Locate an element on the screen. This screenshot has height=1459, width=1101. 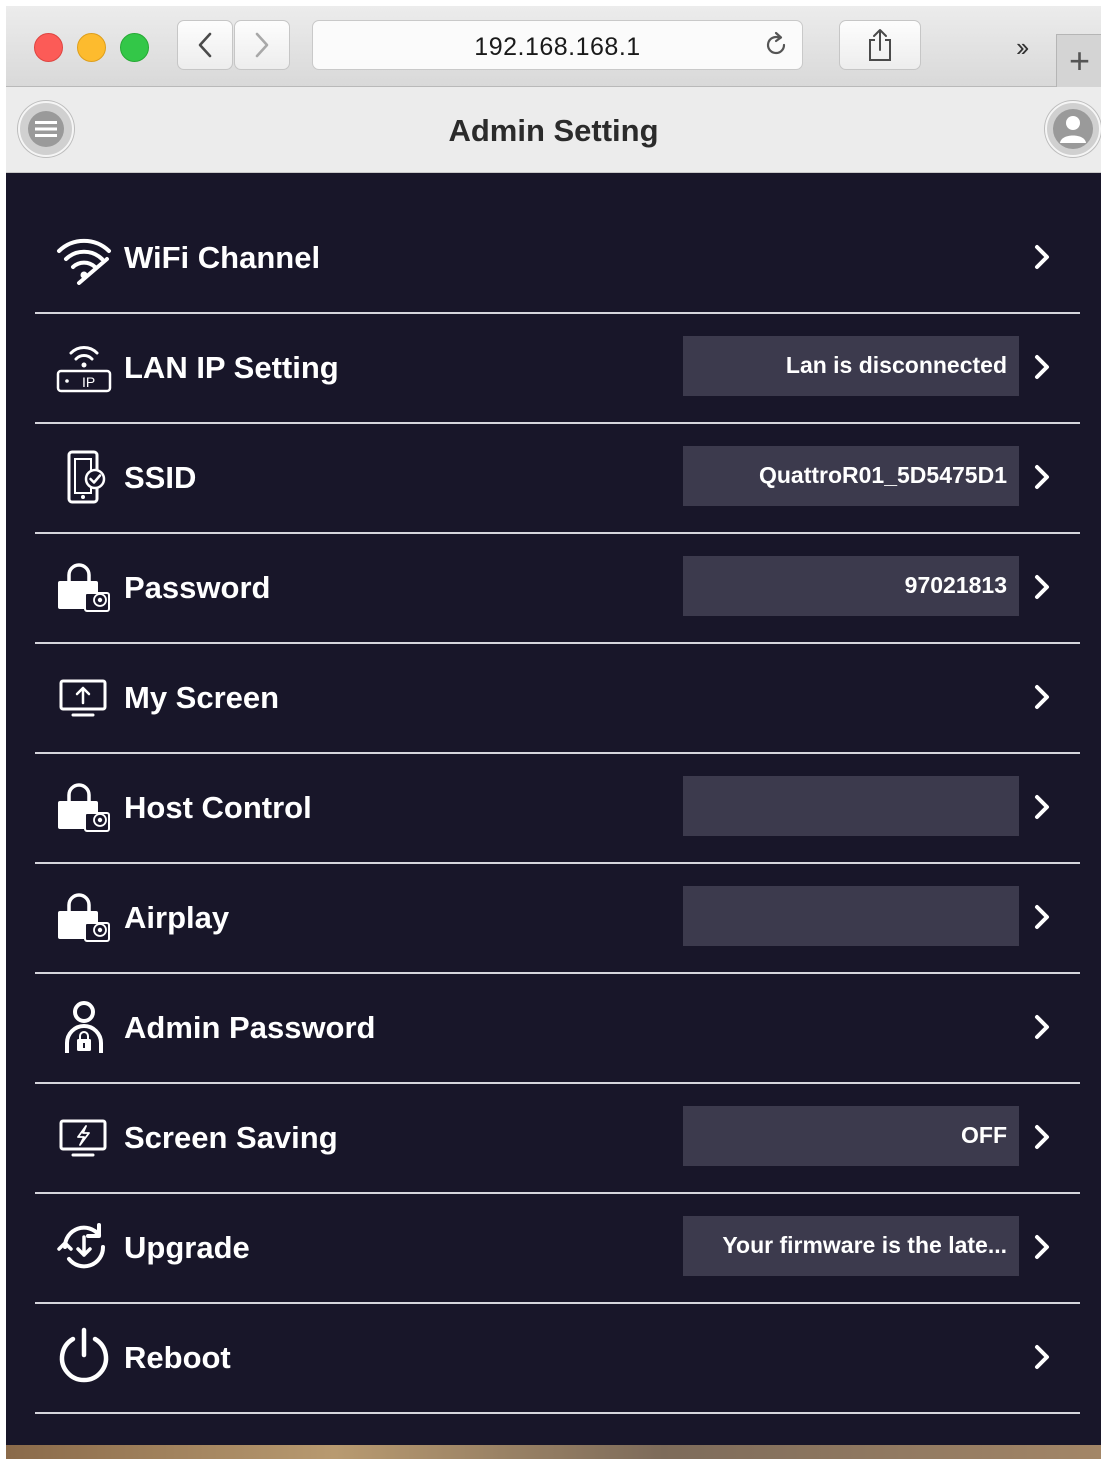
page-title: Admin Setting is located at coordinates (553, 130).